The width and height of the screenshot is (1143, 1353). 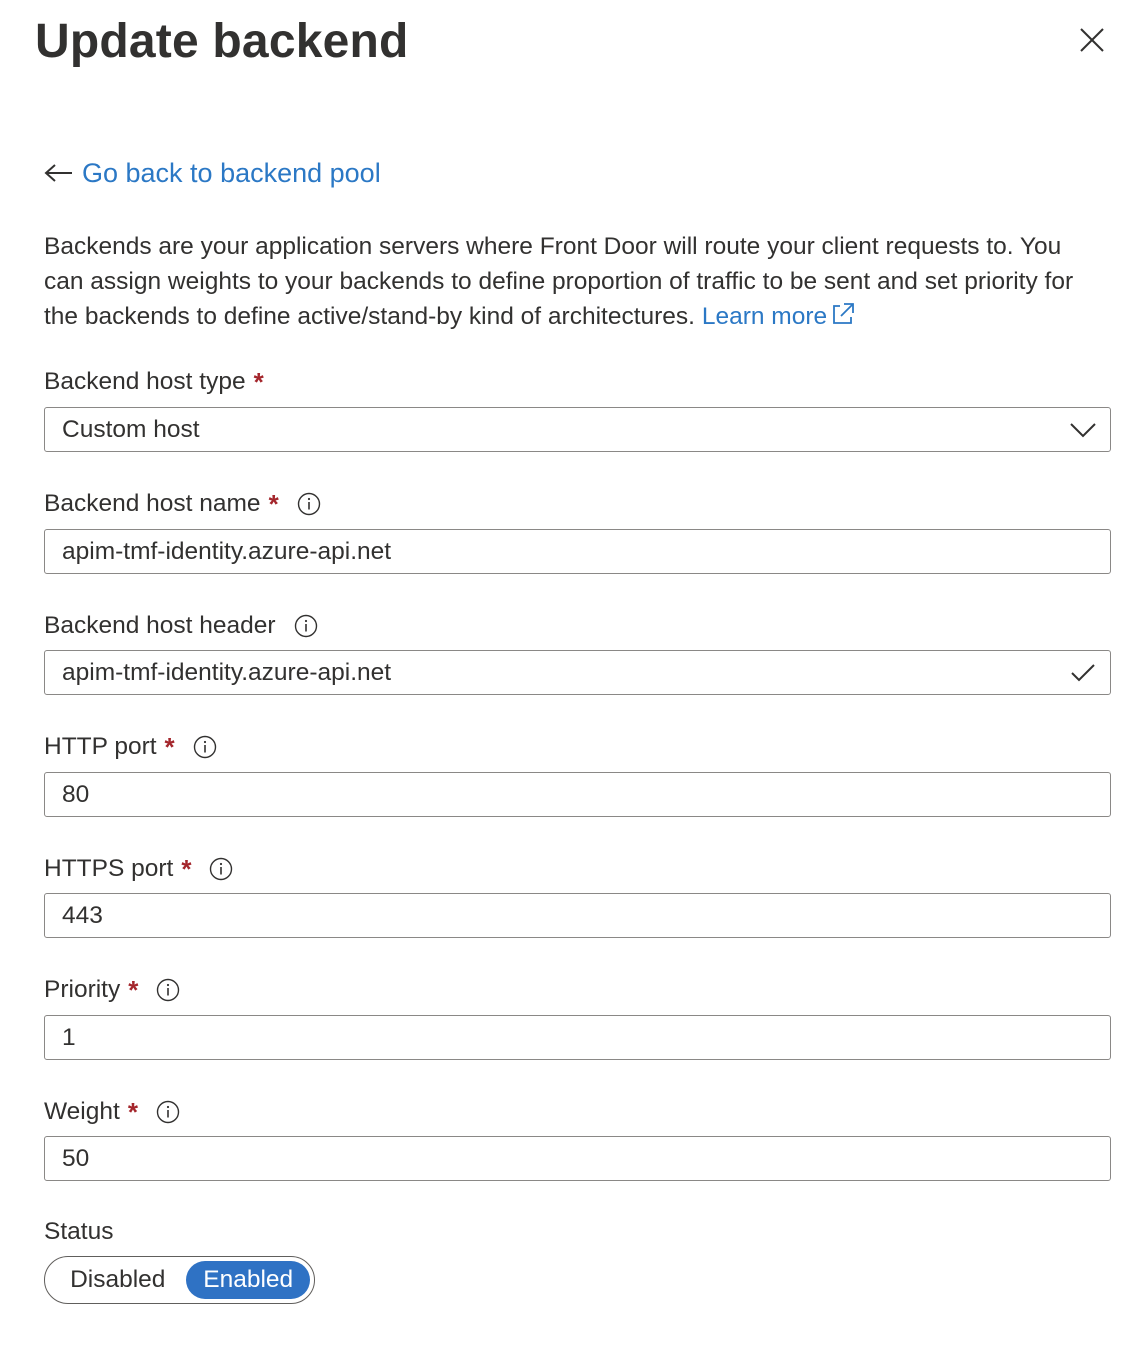 I want to click on back-to-pool-link: Go back to backend pool, so click(x=212, y=173).